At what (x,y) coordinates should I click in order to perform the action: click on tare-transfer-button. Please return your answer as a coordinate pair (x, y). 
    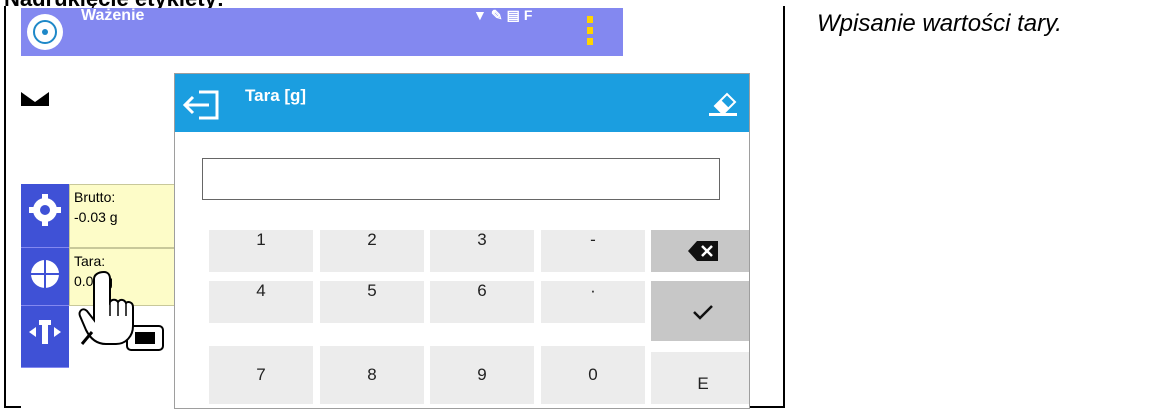
    Looking at the image, I should click on (45, 337).